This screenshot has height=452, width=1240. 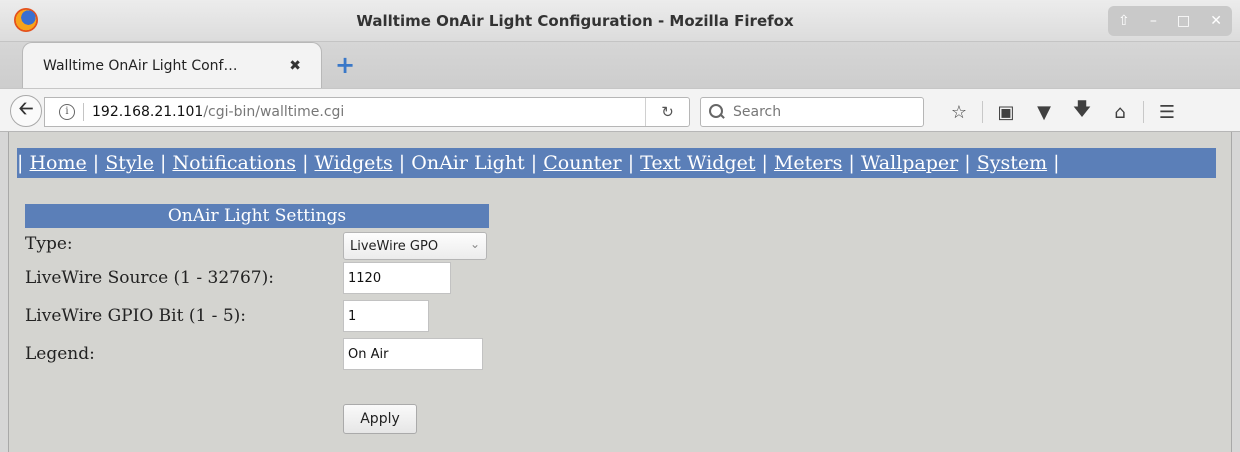 I want to click on bookmark-star-icon: ☆, so click(x=959, y=112).